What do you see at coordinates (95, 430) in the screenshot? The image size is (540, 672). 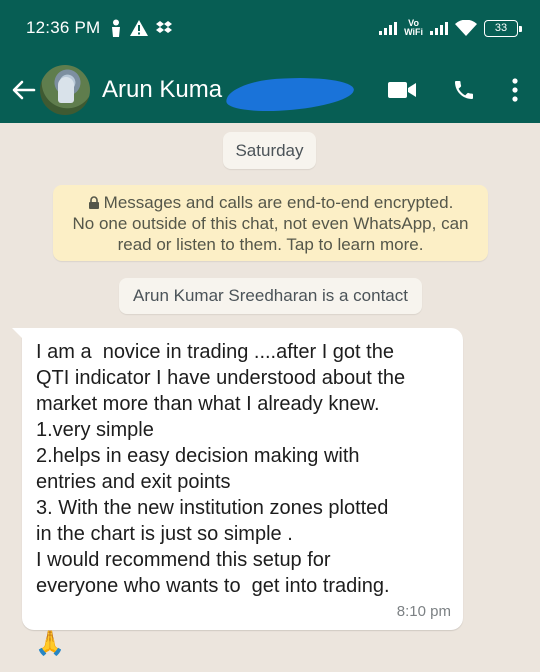 I see `message-line: 1.very simple` at bounding box center [95, 430].